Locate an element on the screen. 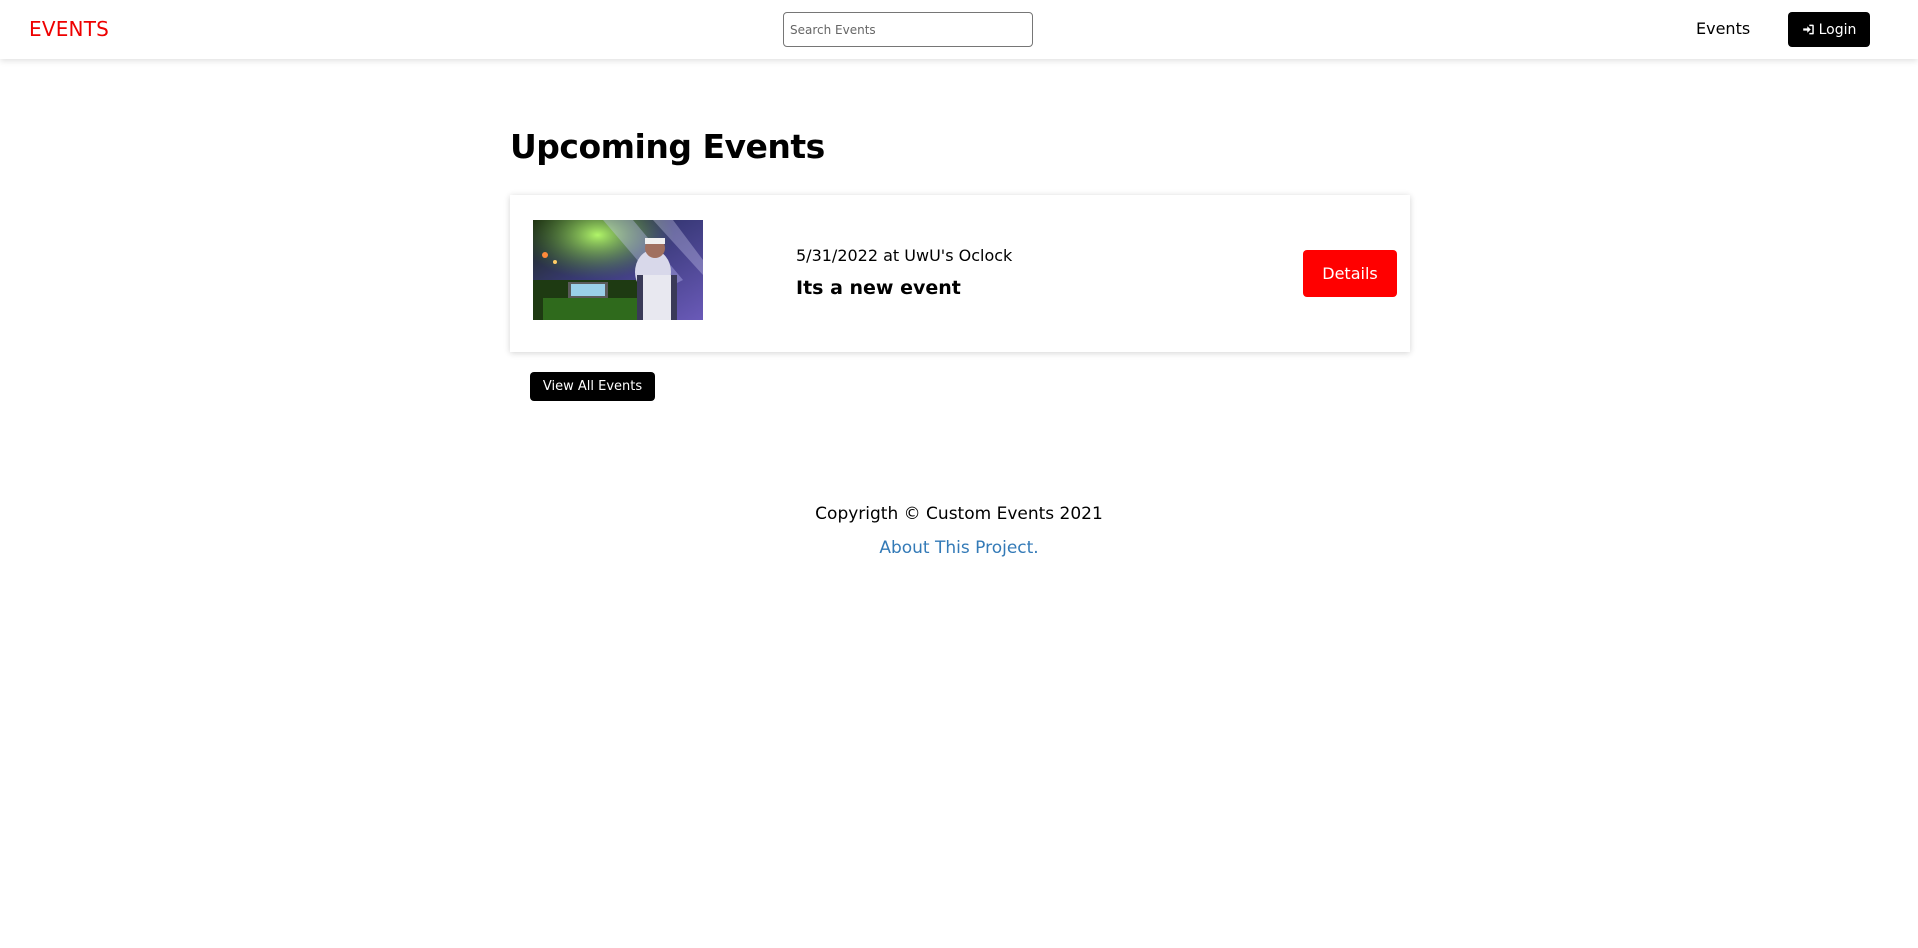 This screenshot has height=948, width=1918. about-project-link: About This Project. is located at coordinates (958, 548).